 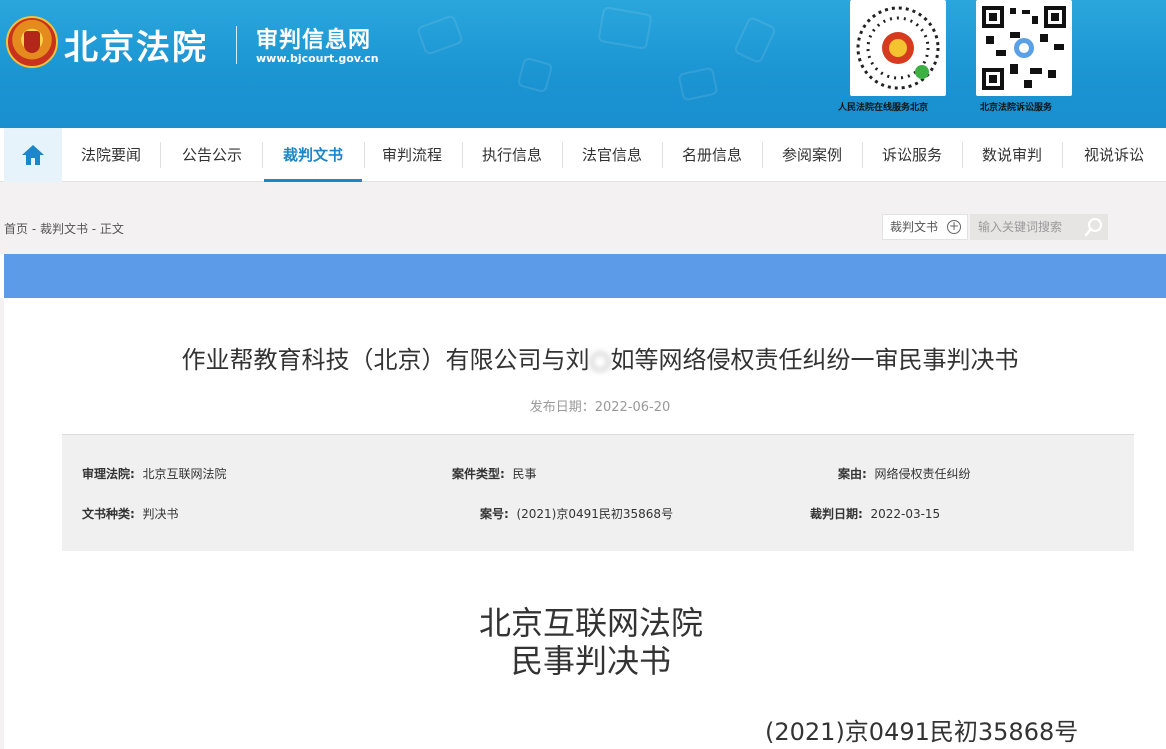 I want to click on nav-item-judgments: 裁判文书, so click(x=313, y=155).